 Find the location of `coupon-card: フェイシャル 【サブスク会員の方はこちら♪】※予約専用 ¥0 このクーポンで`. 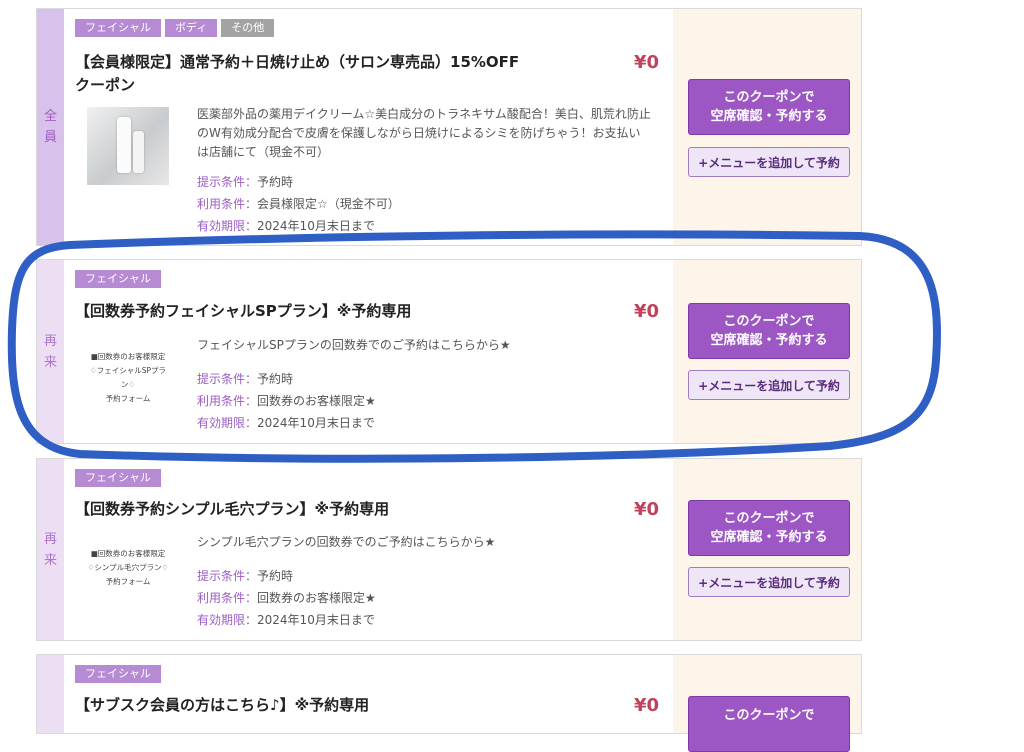

coupon-card: フェイシャル 【サブスク会員の方はこちら♪】※予約専用 ¥0 このクーポンで is located at coordinates (449, 703).